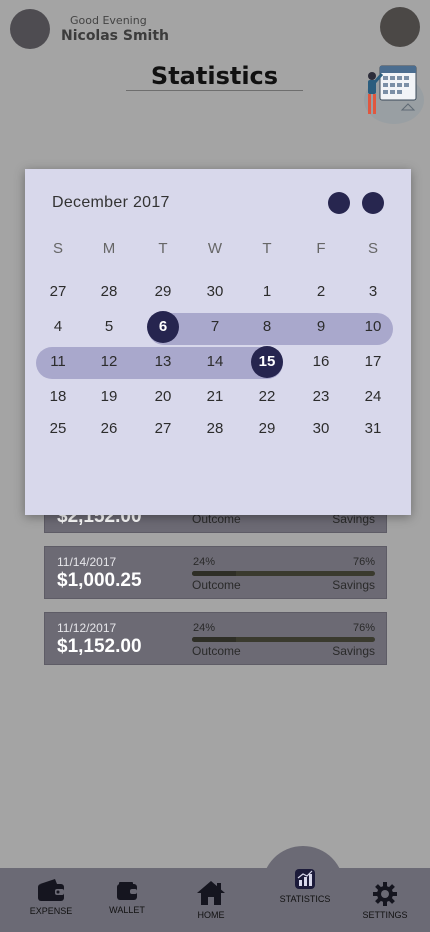 The image size is (430, 932). I want to click on selected-day: 6, so click(163, 327).